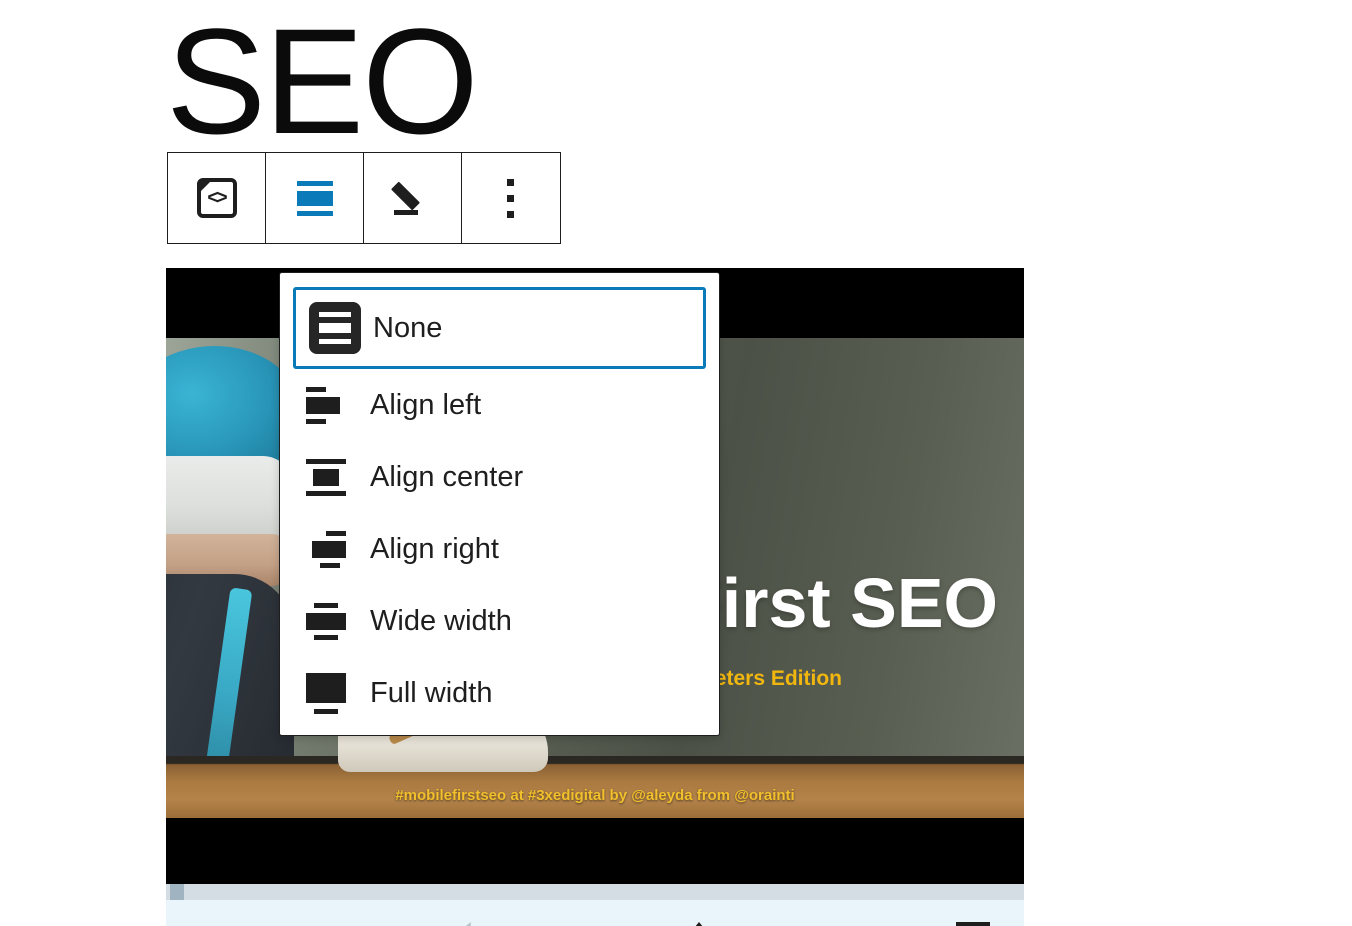 The height and width of the screenshot is (926, 1352). I want to click on align-full-icon-shape, so click(326, 693).